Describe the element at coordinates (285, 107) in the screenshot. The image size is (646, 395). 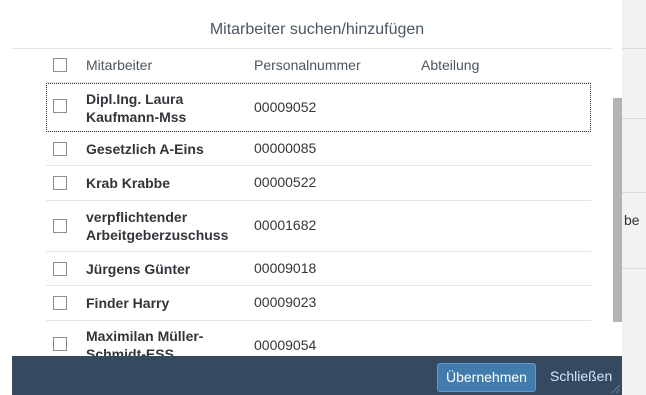
I see `employee-number: 00009052` at that location.